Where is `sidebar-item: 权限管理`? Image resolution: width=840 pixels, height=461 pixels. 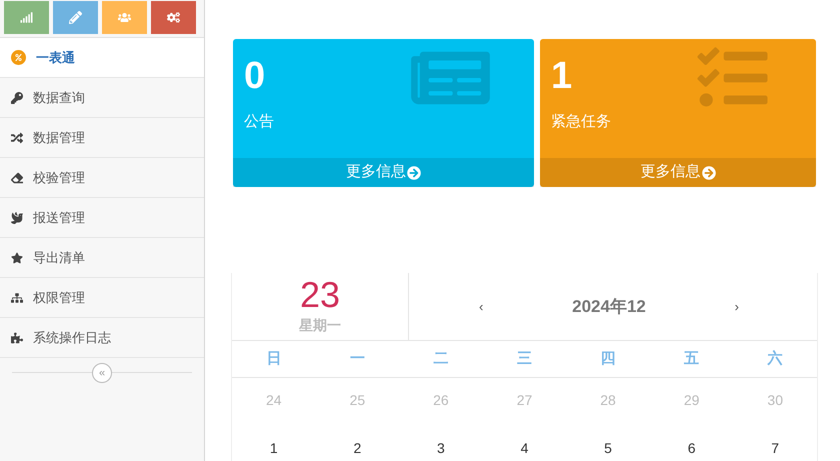 sidebar-item: 权限管理 is located at coordinates (102, 298).